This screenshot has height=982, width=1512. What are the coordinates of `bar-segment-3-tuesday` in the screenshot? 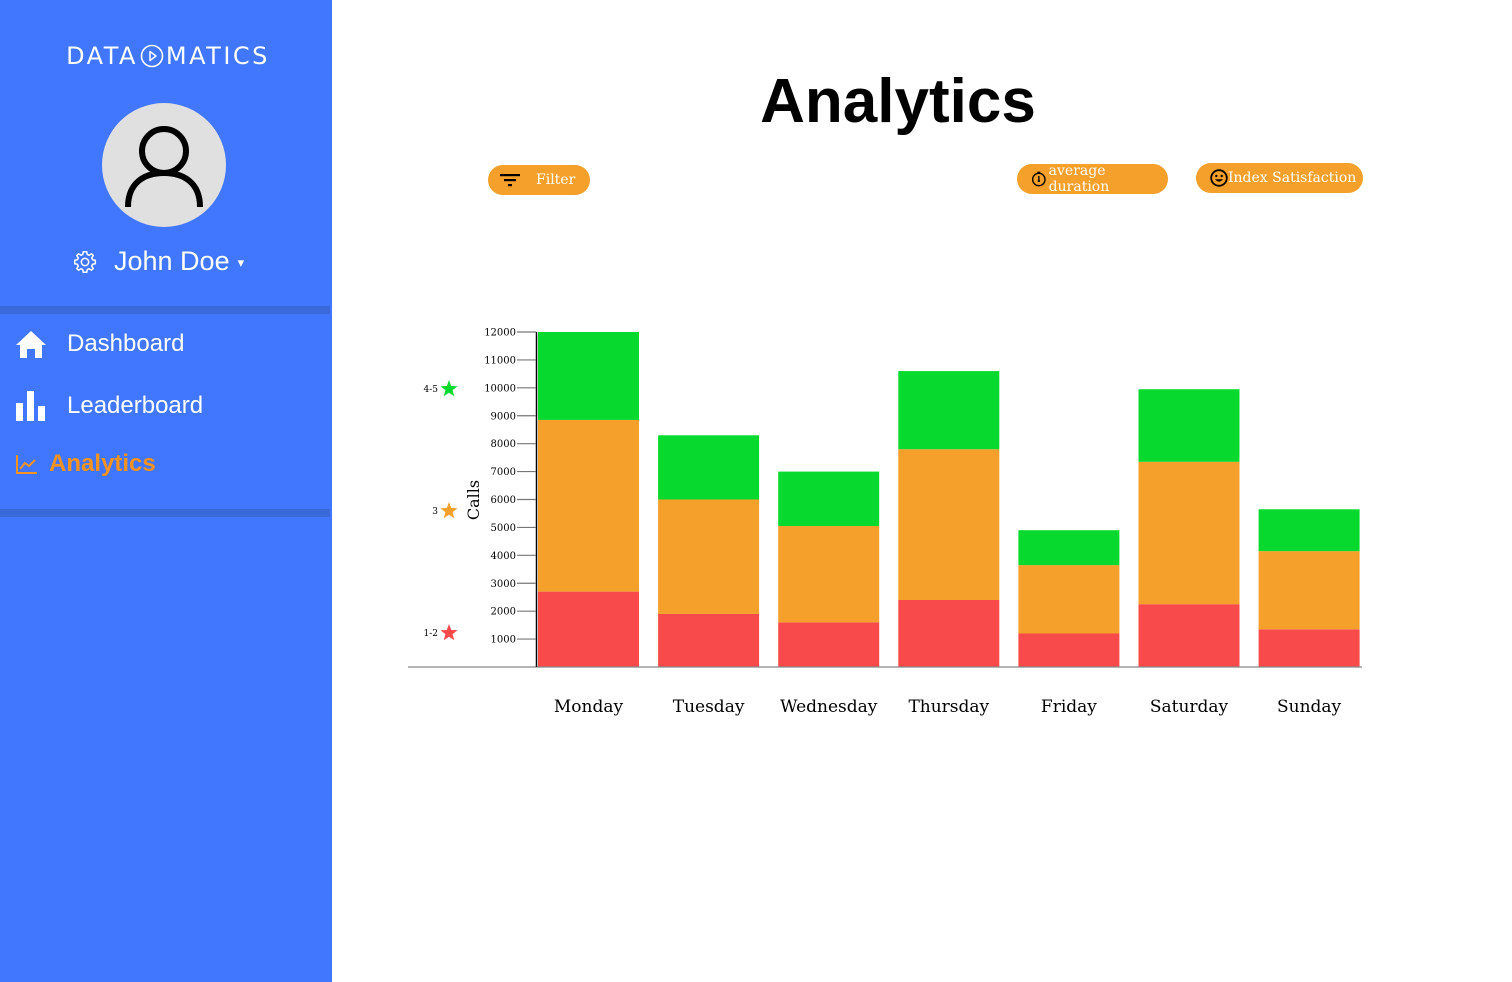 It's located at (709, 556).